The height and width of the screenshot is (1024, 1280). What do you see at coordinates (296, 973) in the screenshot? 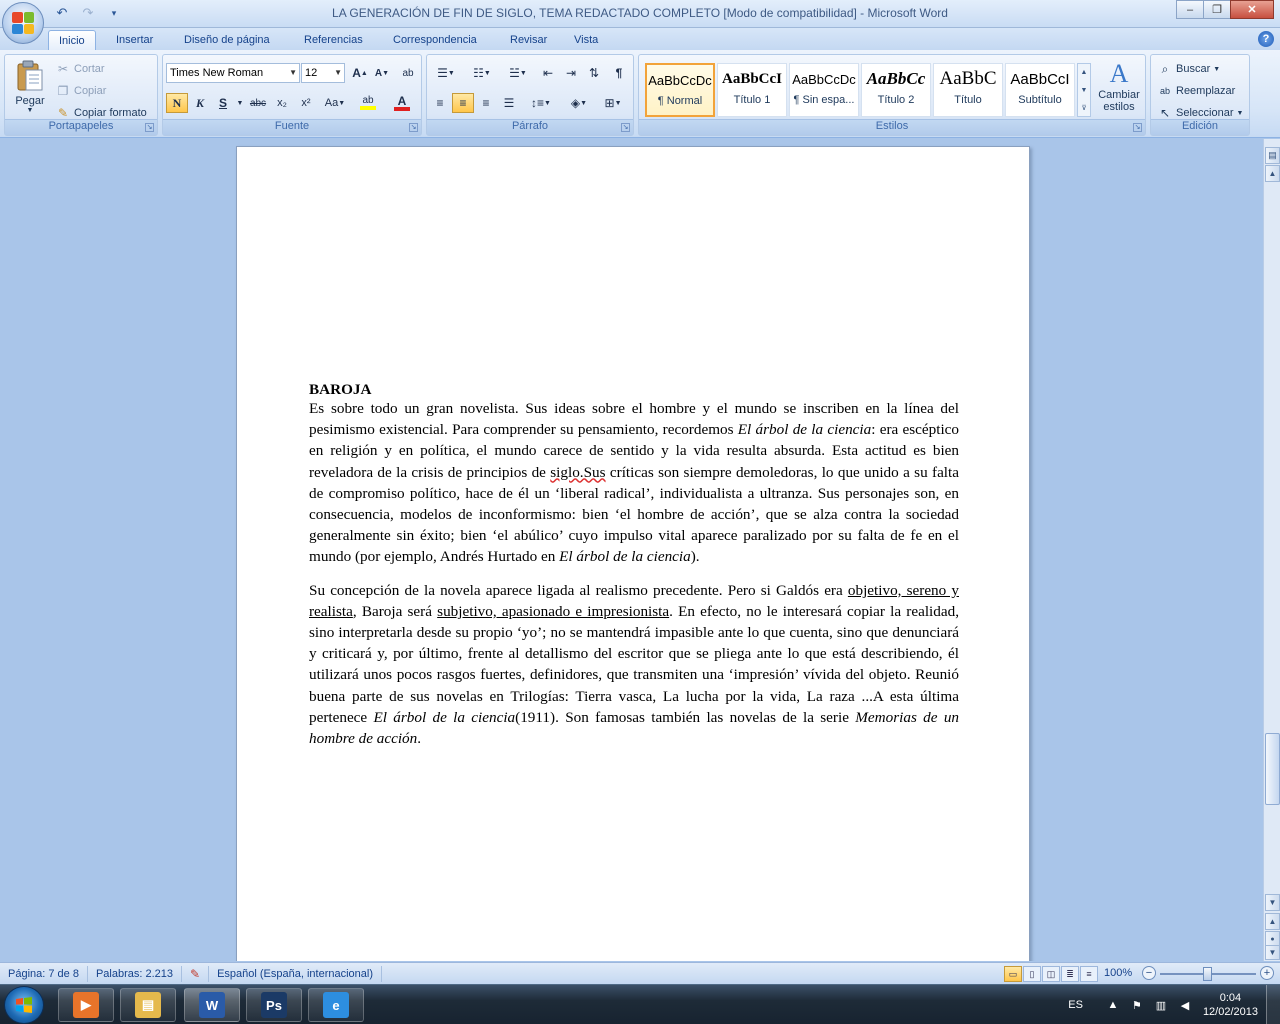
I see `language-status: Español (España, internacional)` at bounding box center [296, 973].